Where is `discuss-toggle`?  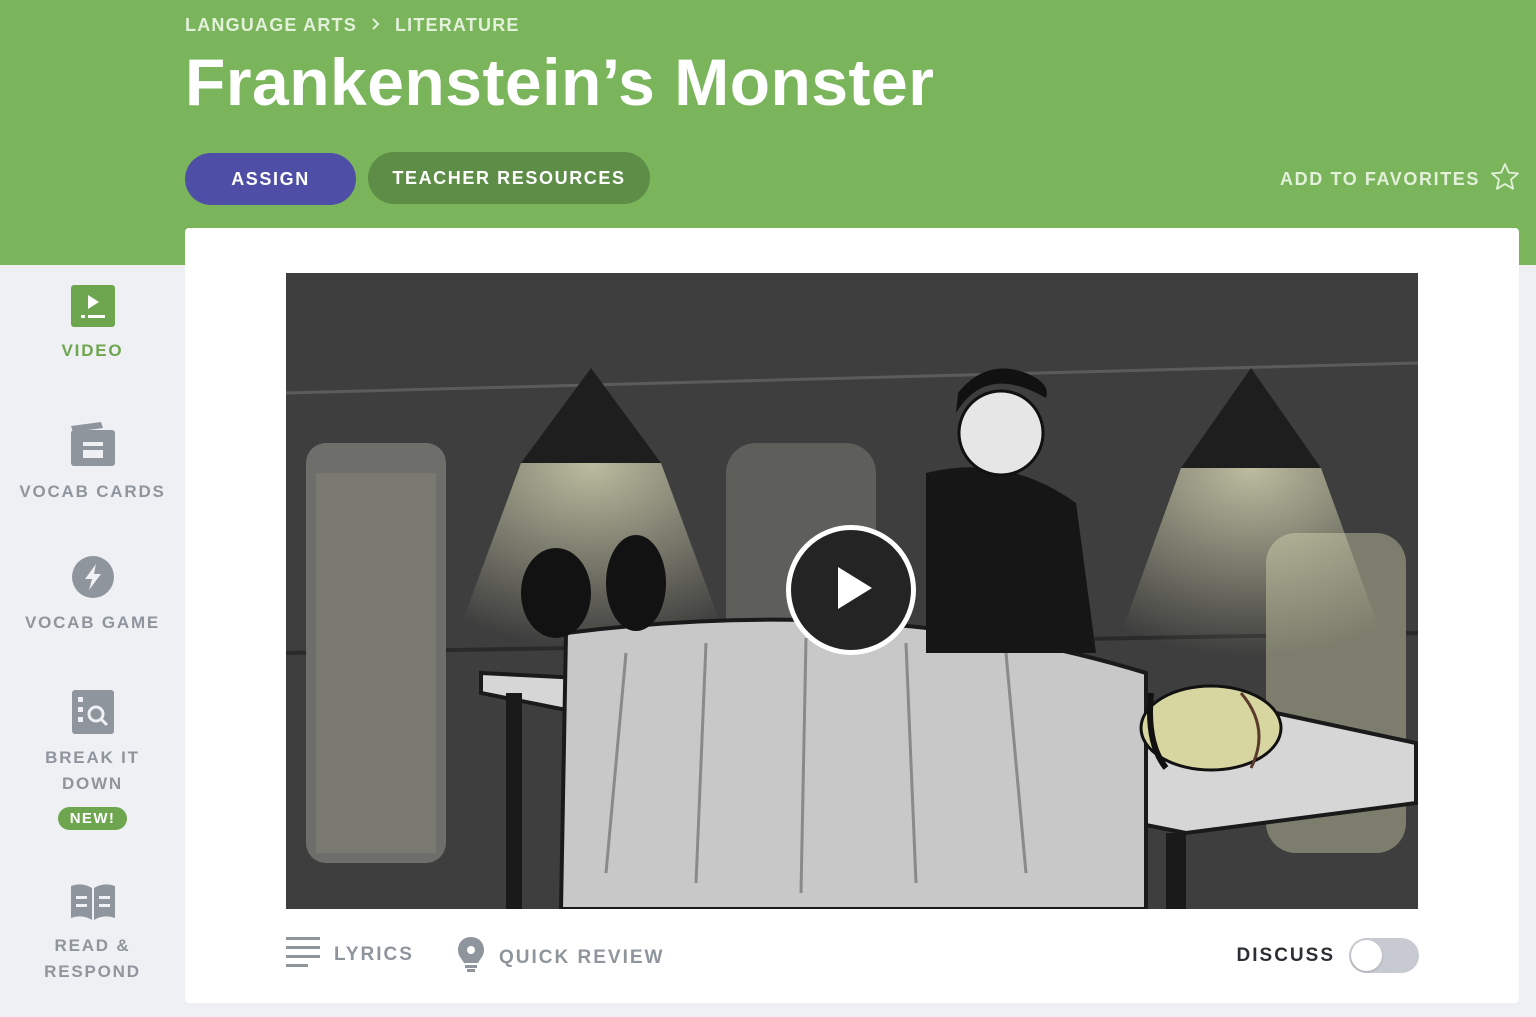 discuss-toggle is located at coordinates (1384, 955).